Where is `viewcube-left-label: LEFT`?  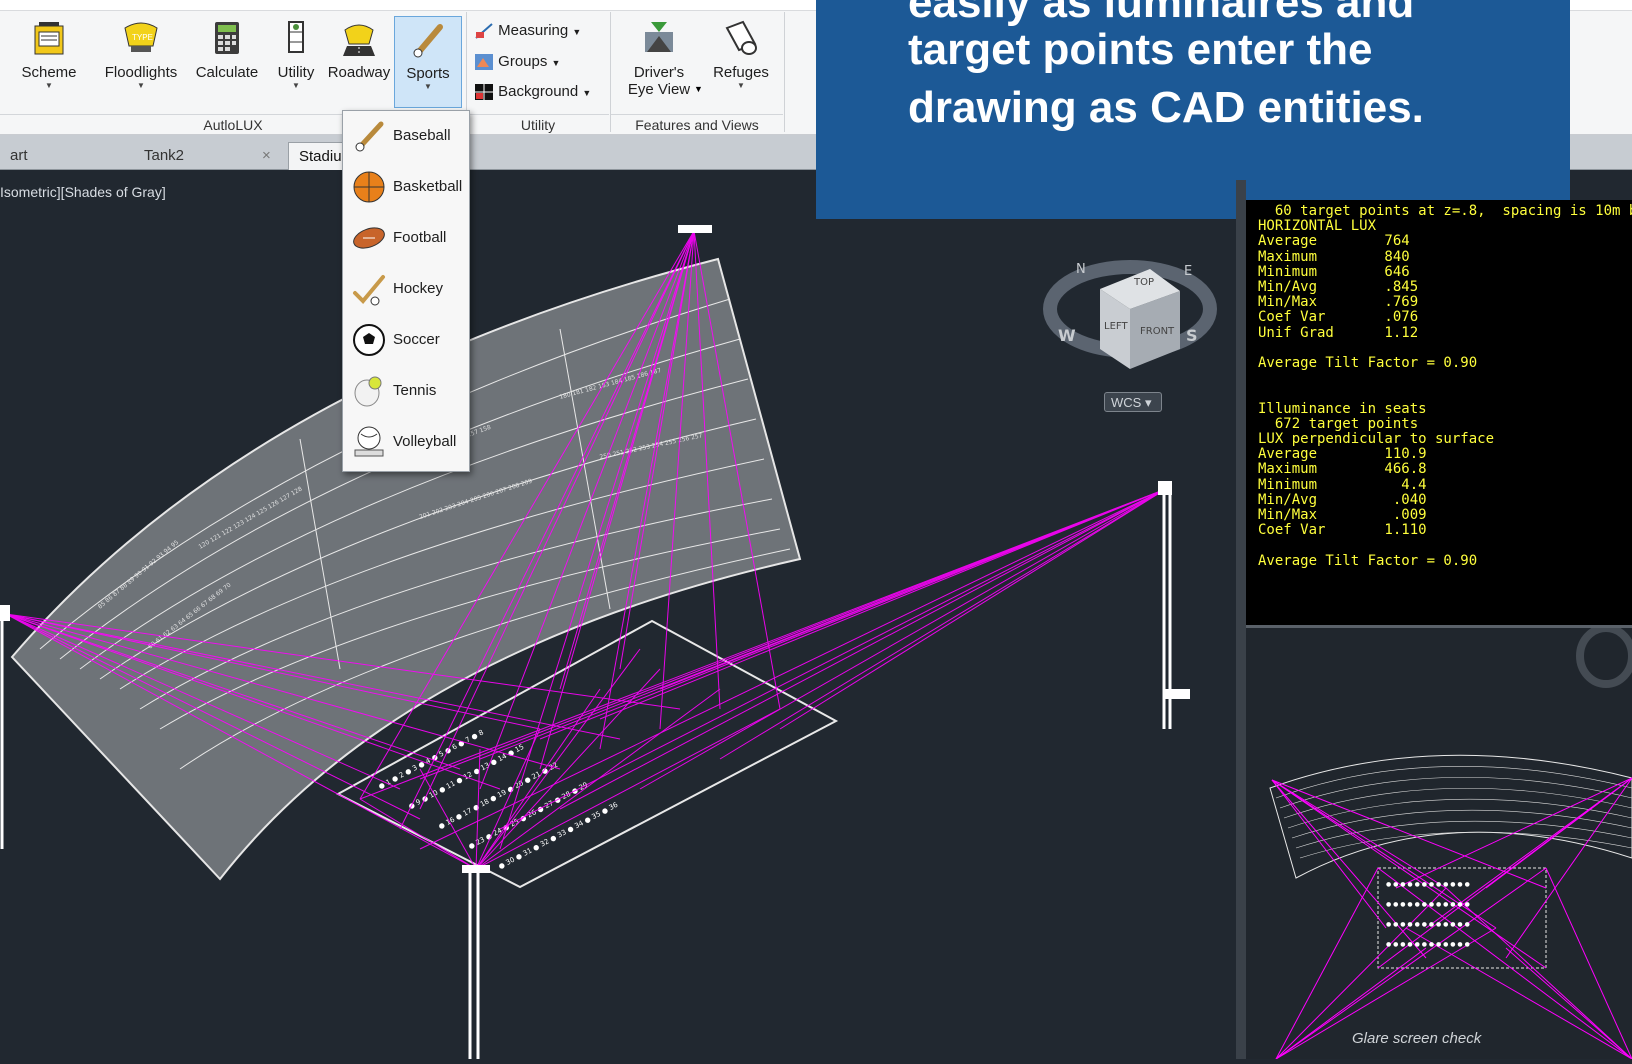 viewcube-left-label: LEFT is located at coordinates (1116, 326).